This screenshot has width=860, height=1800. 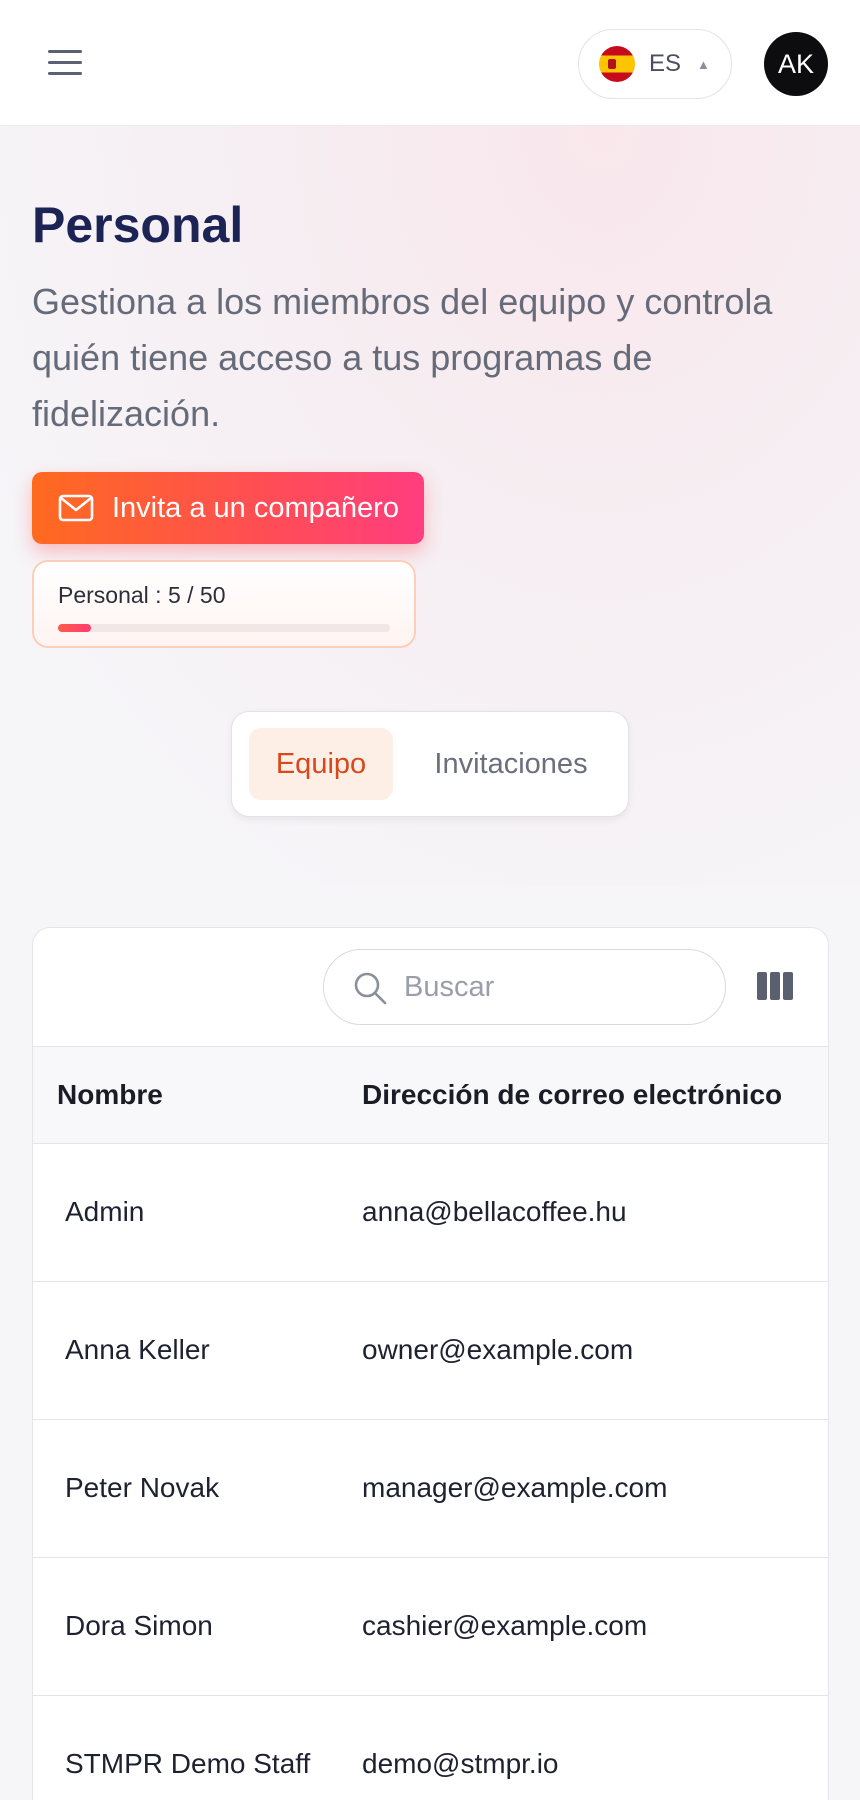 What do you see at coordinates (370, 988) in the screenshot?
I see `search-icon` at bounding box center [370, 988].